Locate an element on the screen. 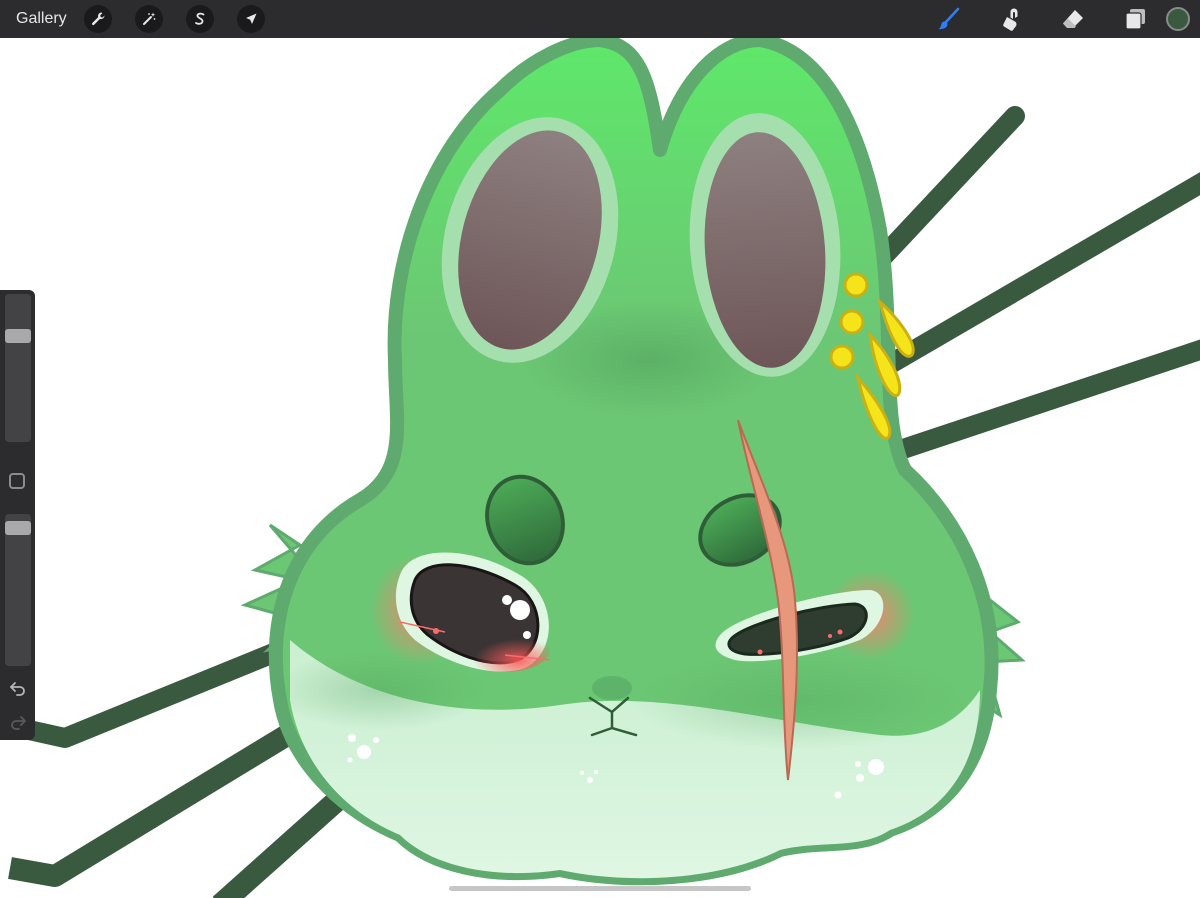  brush-size-slider is located at coordinates (18, 368).